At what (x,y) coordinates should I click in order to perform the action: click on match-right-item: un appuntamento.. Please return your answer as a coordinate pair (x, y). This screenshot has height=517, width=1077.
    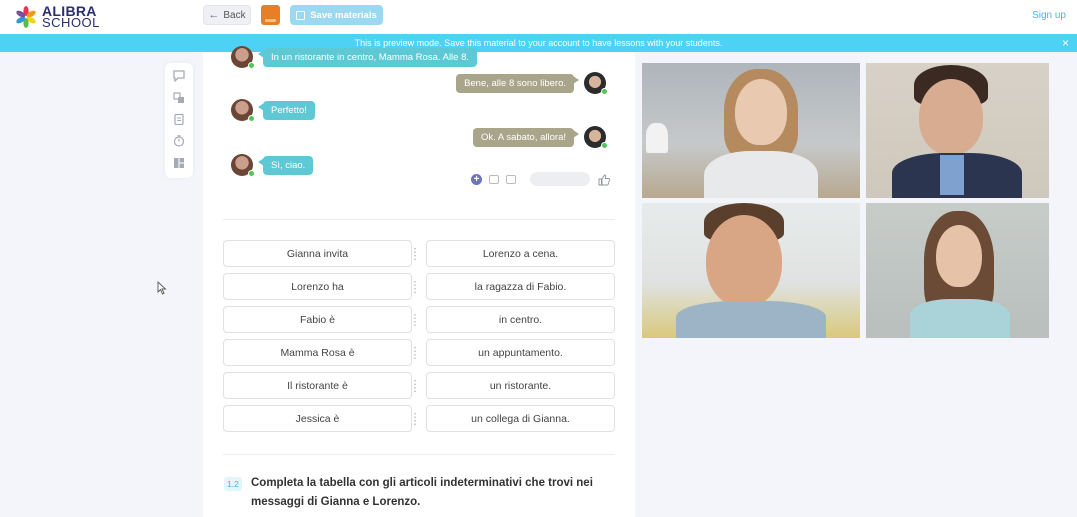
    Looking at the image, I should click on (520, 352).